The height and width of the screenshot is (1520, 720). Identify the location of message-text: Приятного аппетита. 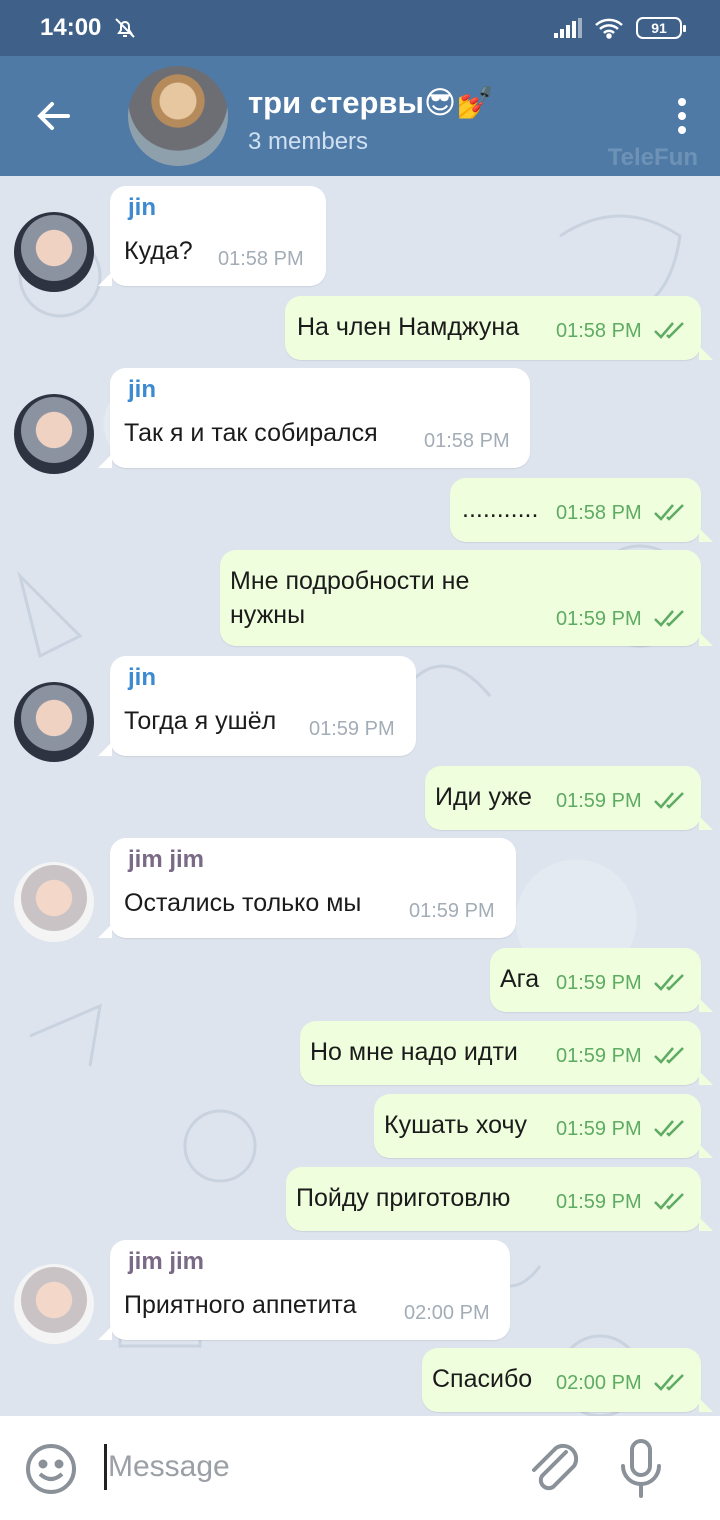
(240, 1305).